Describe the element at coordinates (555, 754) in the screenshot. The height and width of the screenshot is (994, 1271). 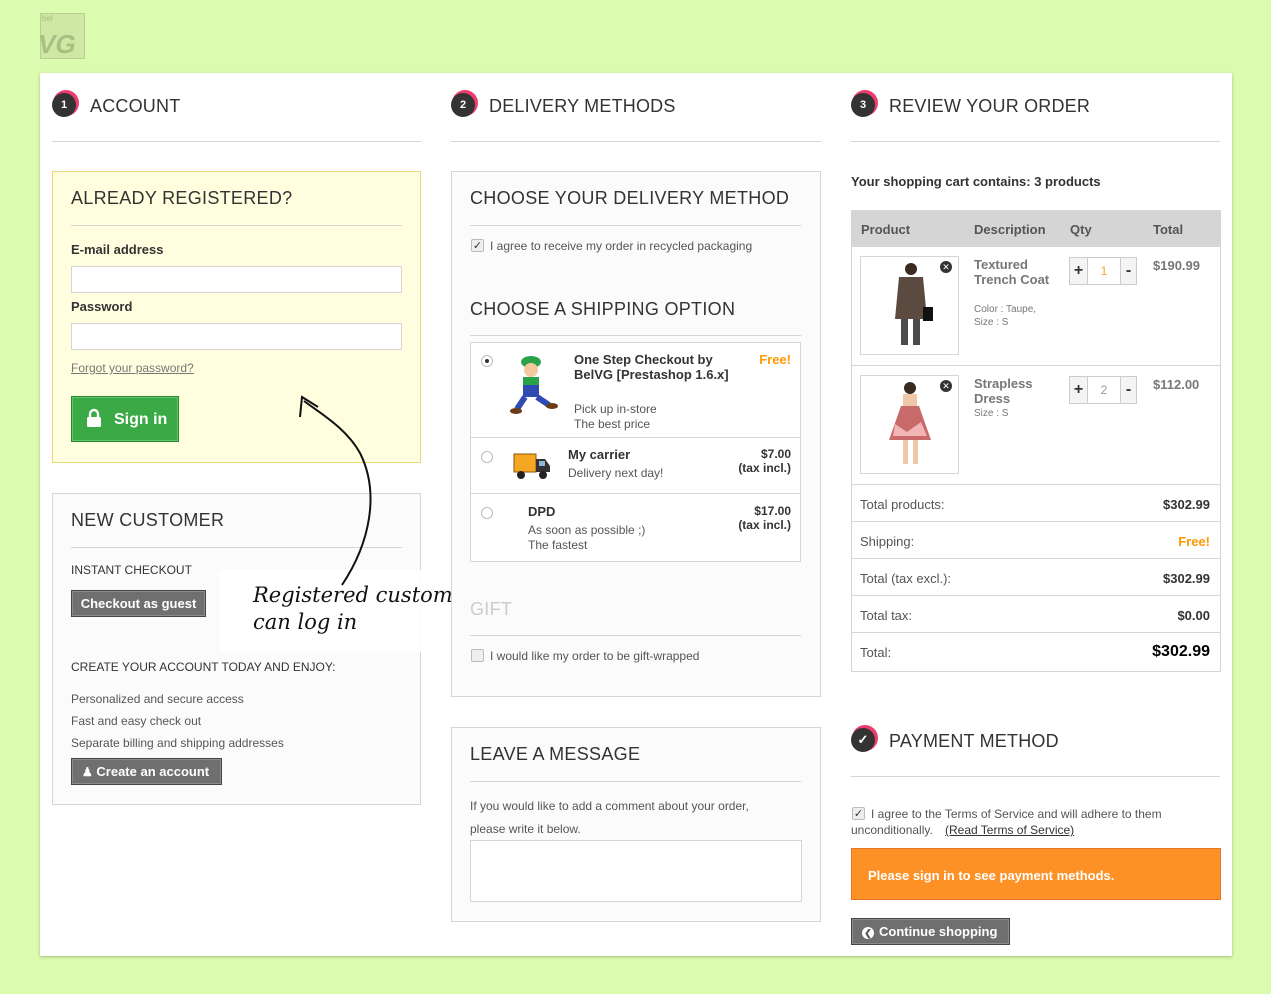
I see `message-title: LEAVE A MESSAGE` at that location.